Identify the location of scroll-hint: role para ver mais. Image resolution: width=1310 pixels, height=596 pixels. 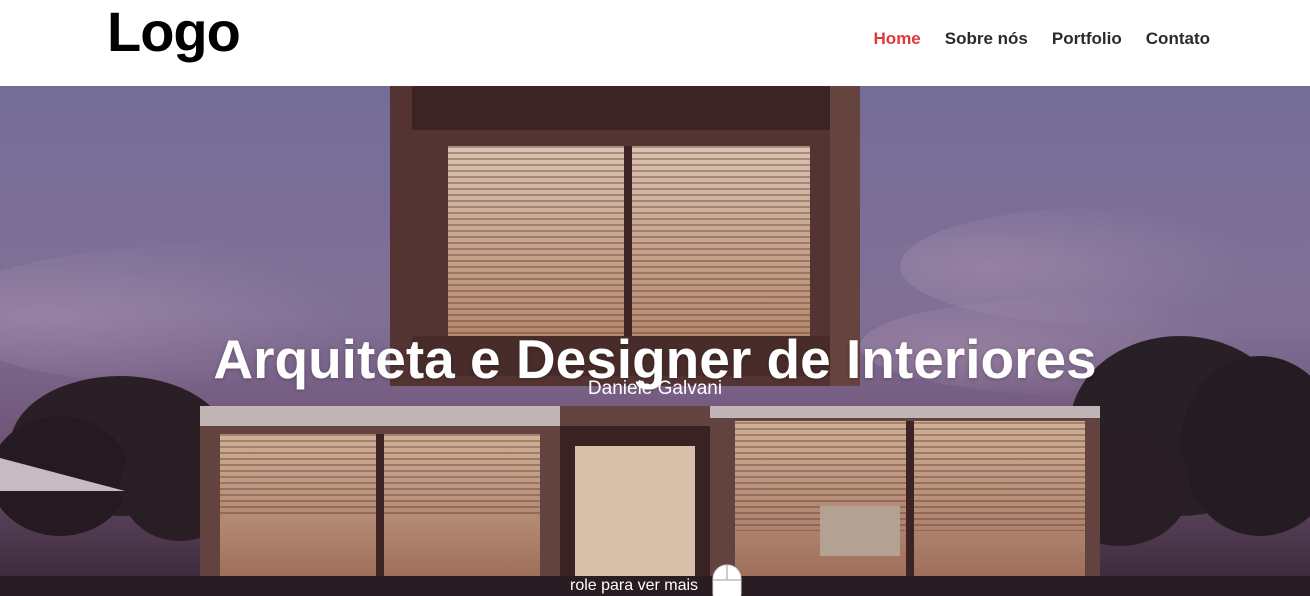
(656, 580).